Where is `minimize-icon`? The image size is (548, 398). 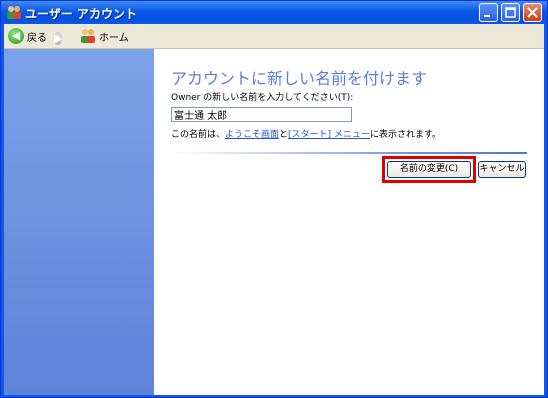 minimize-icon is located at coordinates (487, 16).